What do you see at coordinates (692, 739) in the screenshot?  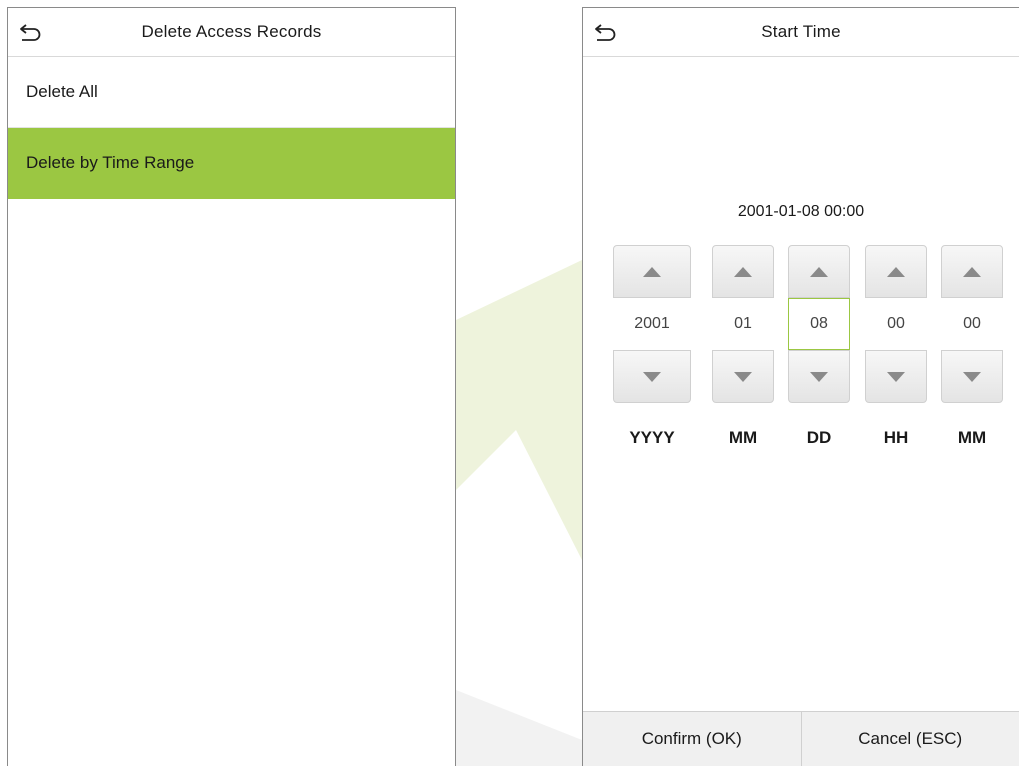 I see `confirm-button: Confirm (OK)` at bounding box center [692, 739].